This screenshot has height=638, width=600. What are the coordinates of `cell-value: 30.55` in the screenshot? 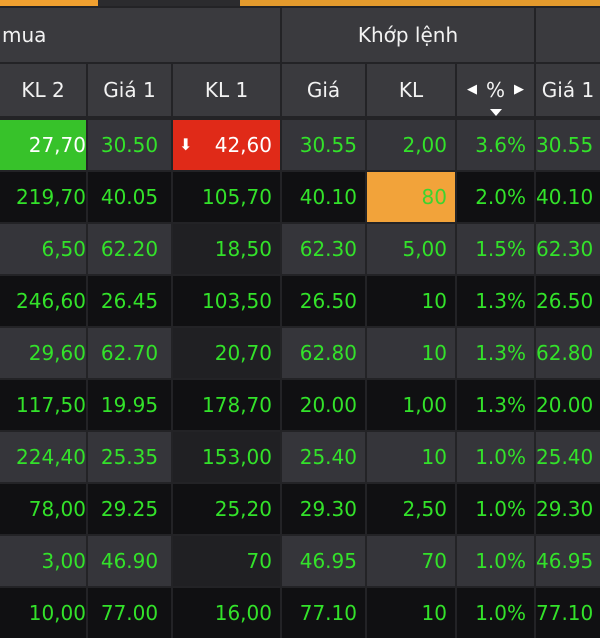 It's located at (565, 145).